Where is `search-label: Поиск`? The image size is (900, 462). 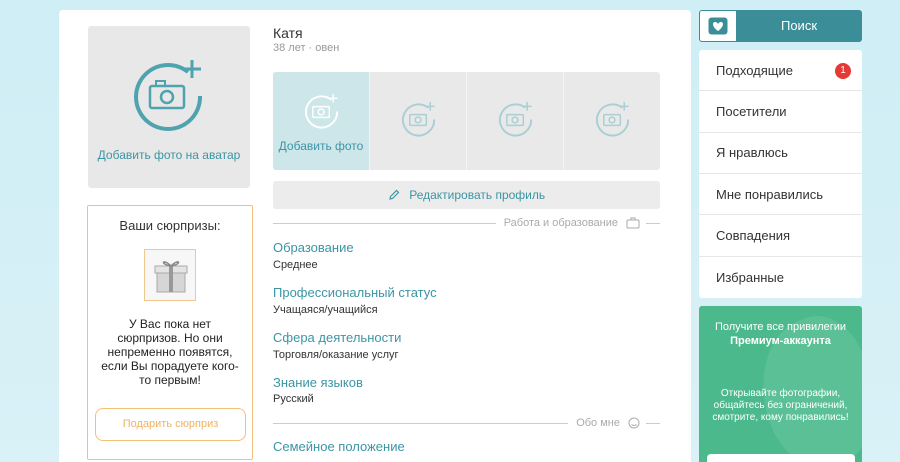
search-label: Поиск is located at coordinates (799, 25).